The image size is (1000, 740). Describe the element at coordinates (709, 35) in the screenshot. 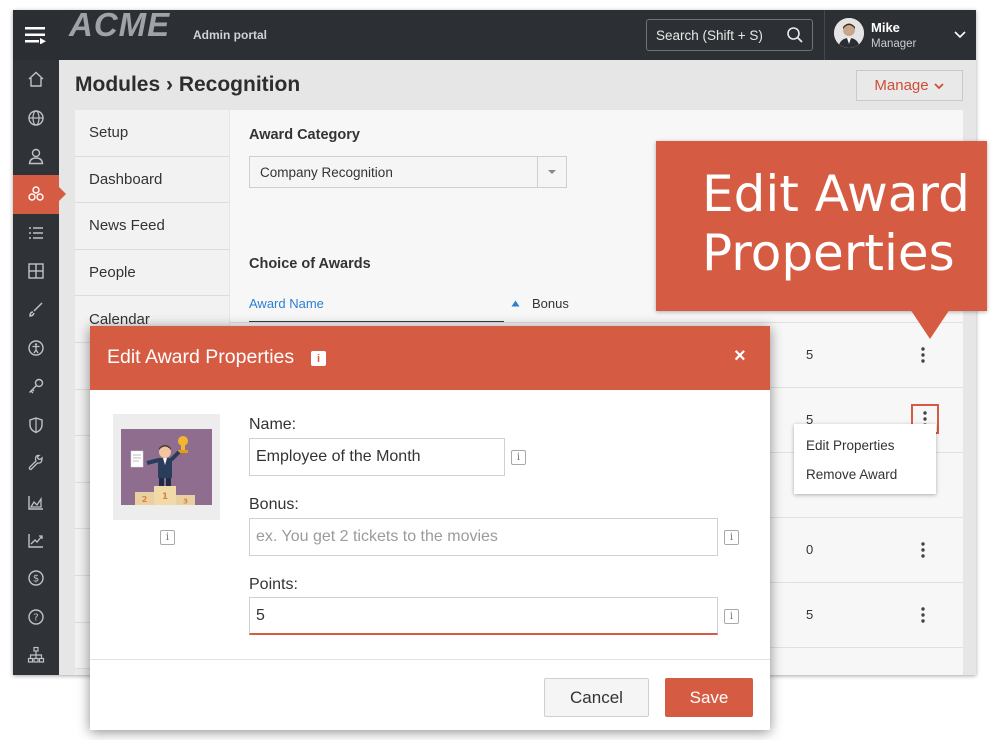

I see `search-placeholder: Search (Shift + S)` at that location.